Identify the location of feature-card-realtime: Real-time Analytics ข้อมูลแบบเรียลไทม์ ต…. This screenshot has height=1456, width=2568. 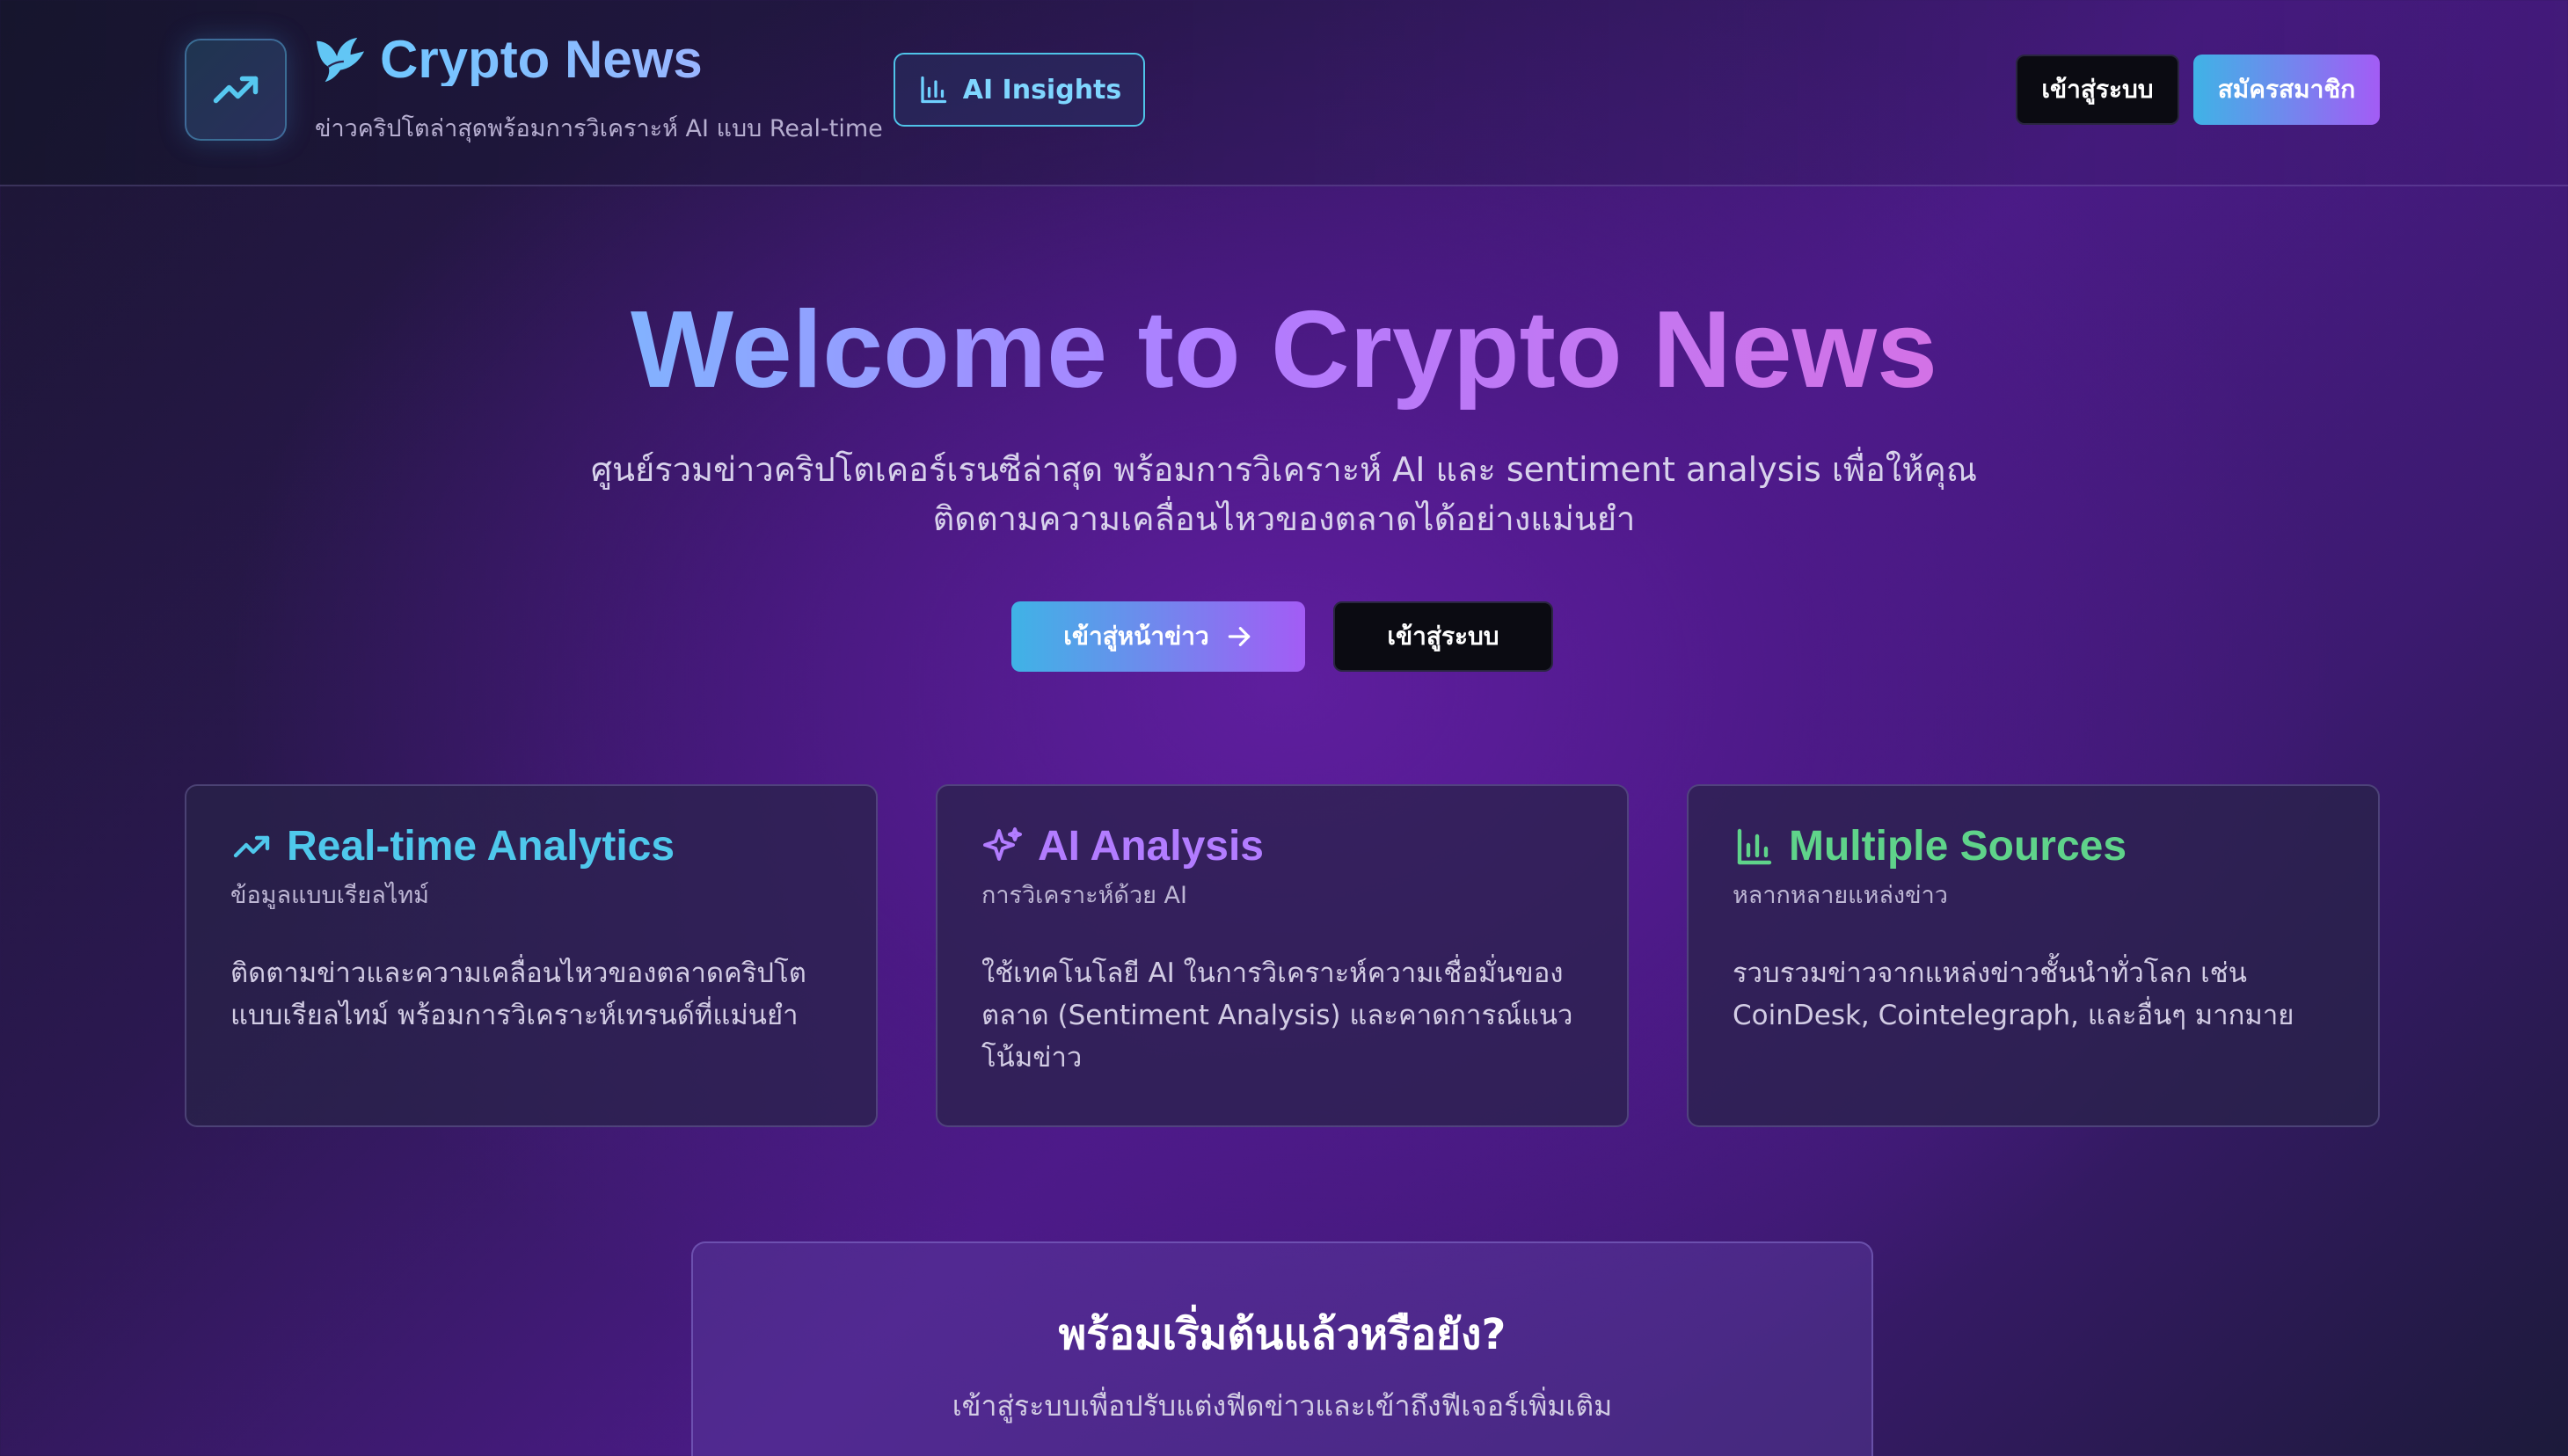
(532, 955).